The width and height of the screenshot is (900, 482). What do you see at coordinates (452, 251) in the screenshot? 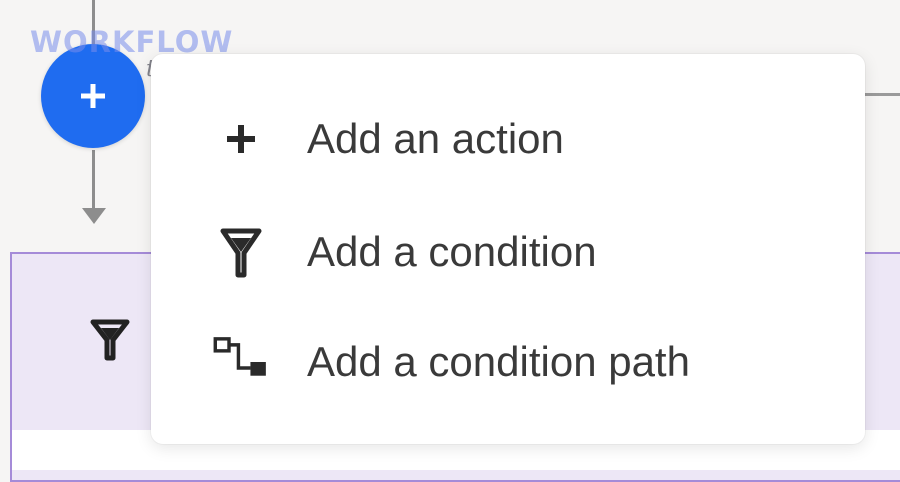
I see `menu-item-label: Add a condition` at bounding box center [452, 251].